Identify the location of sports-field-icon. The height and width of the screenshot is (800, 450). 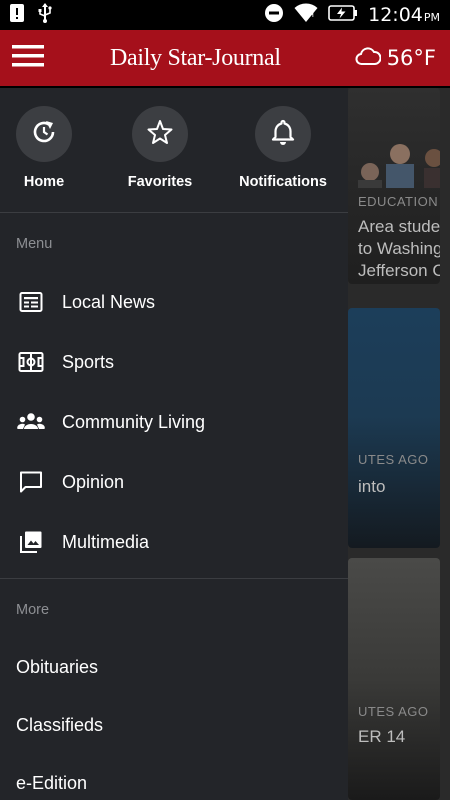
(31, 362).